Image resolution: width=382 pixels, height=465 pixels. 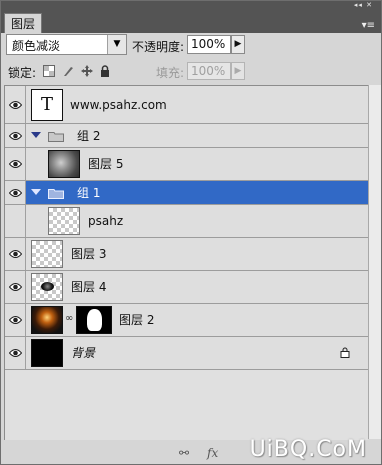 What do you see at coordinates (170, 73) in the screenshot?
I see `fill-label: 填充:` at bounding box center [170, 73].